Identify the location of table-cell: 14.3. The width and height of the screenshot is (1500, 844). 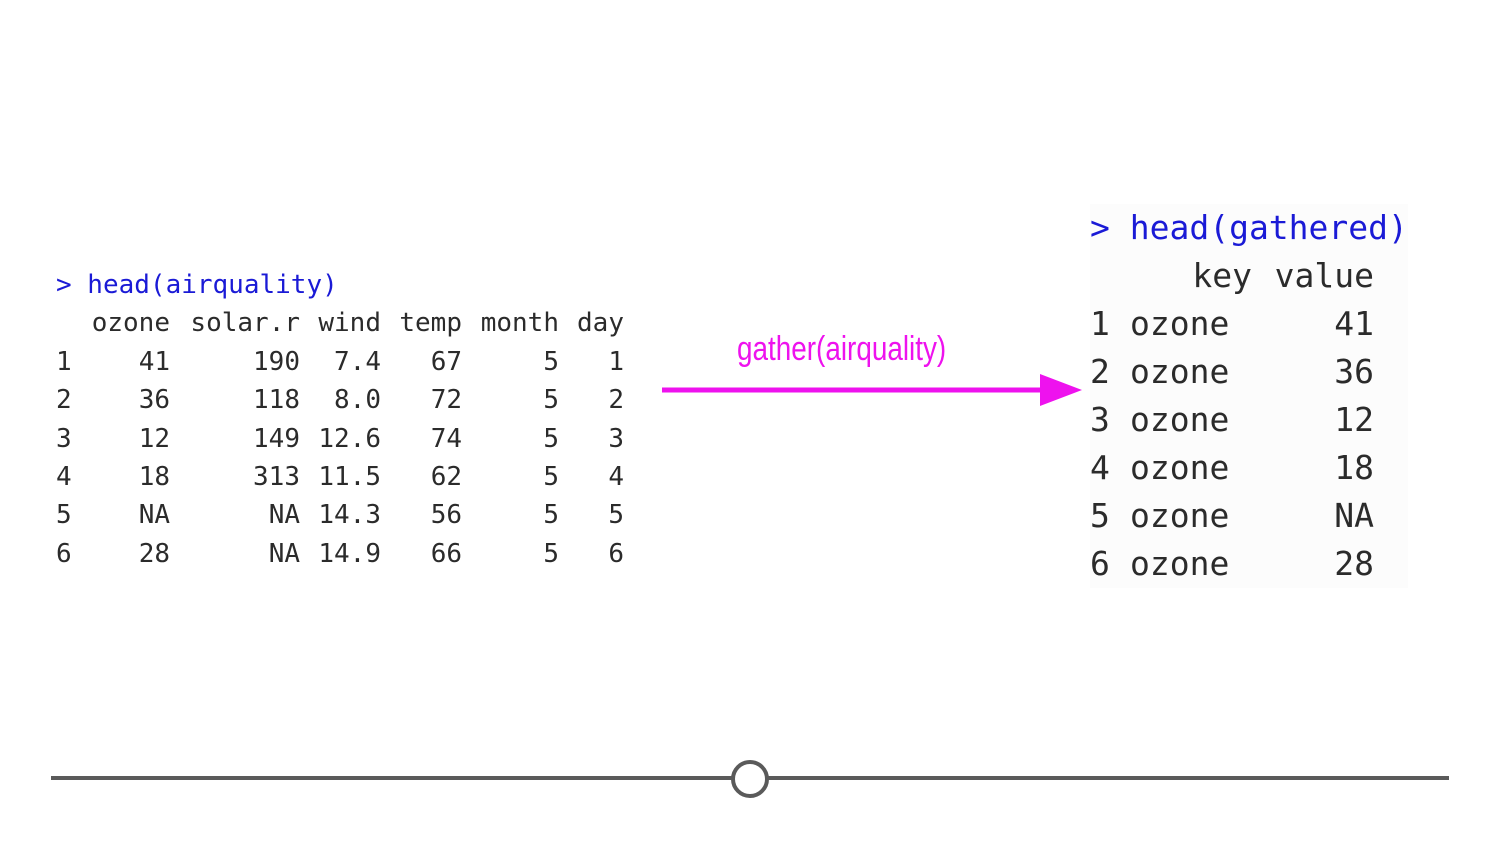
(349, 515).